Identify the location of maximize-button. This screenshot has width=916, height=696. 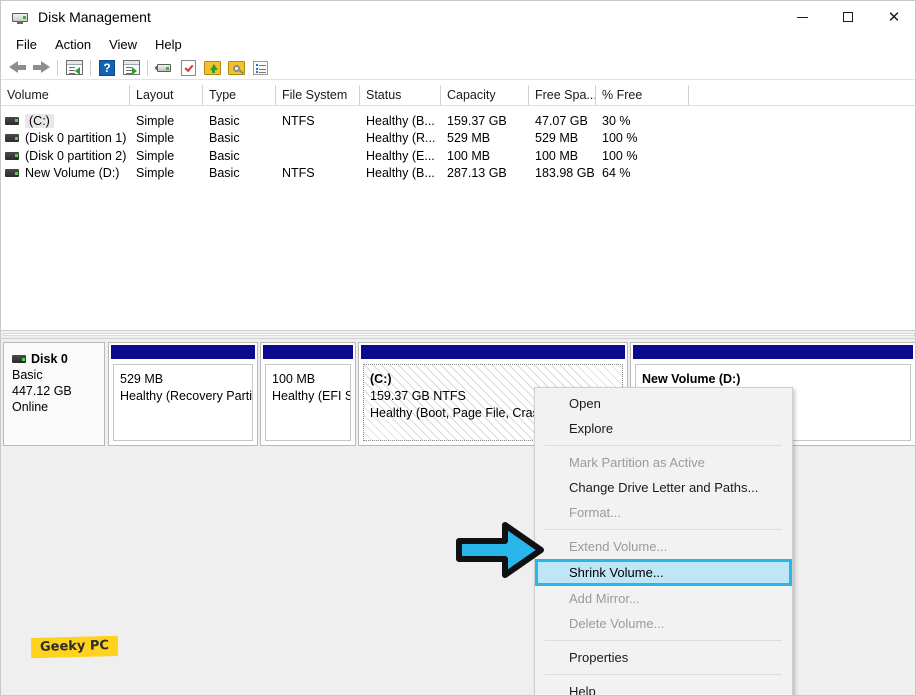
(848, 17).